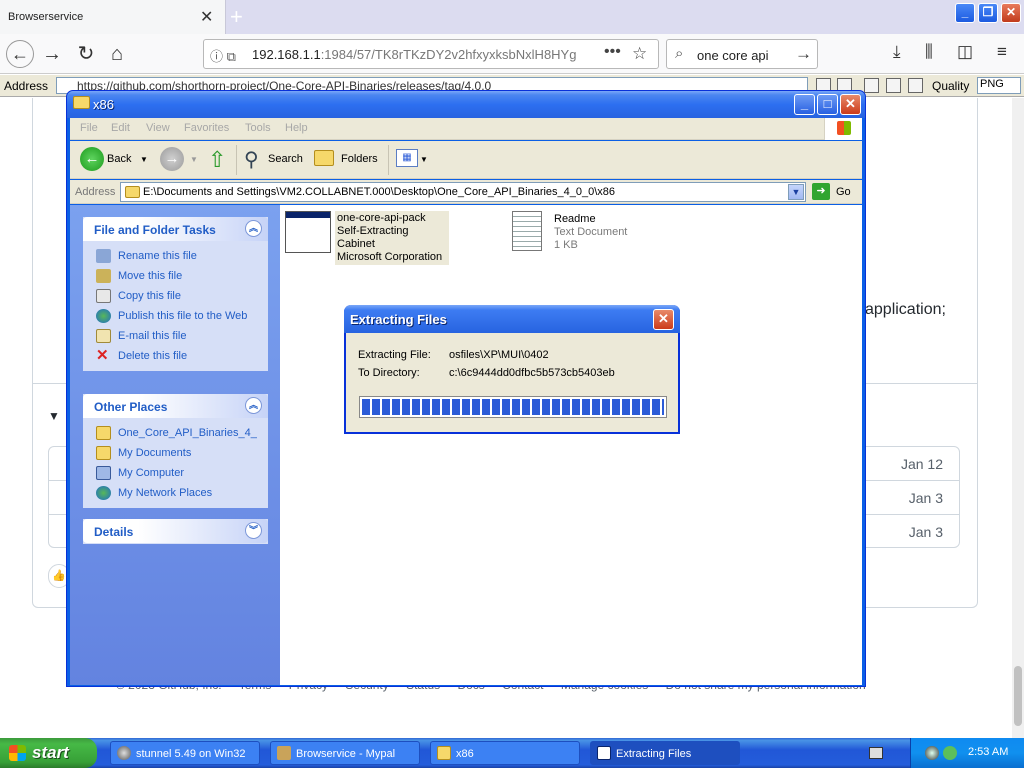 This screenshot has height=768, width=1024. I want to click on extracting-file-value: osfiles\XP\MUI\0402, so click(499, 355).